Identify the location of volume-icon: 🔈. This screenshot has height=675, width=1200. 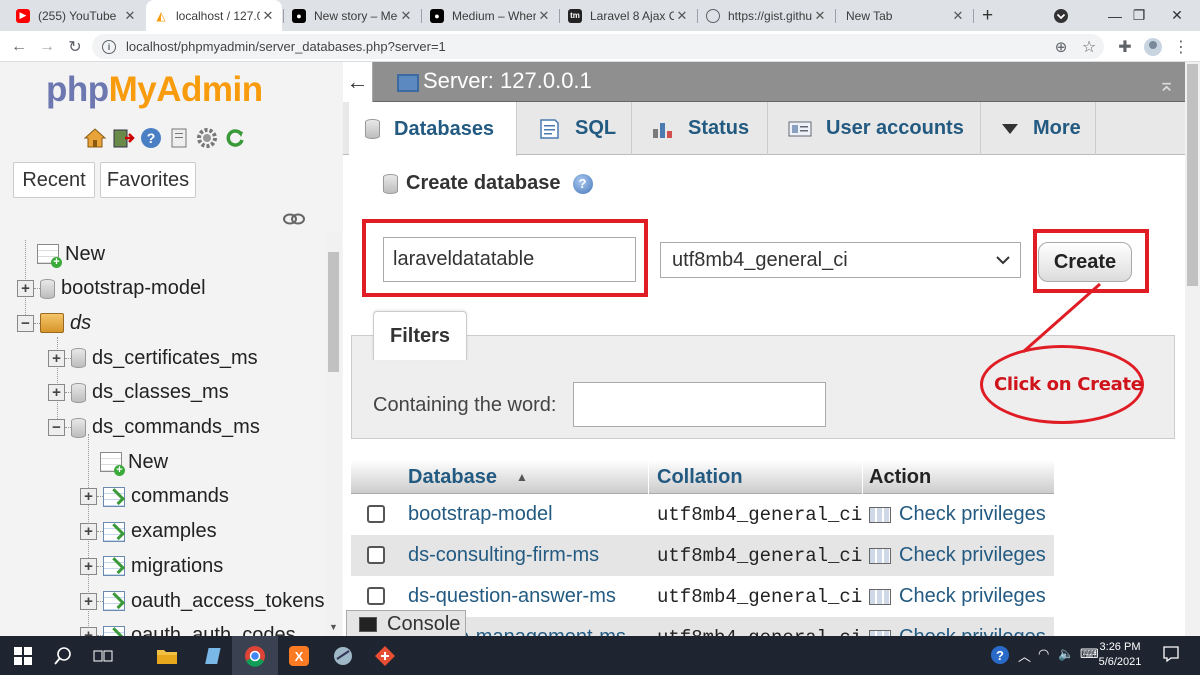
(1066, 654).